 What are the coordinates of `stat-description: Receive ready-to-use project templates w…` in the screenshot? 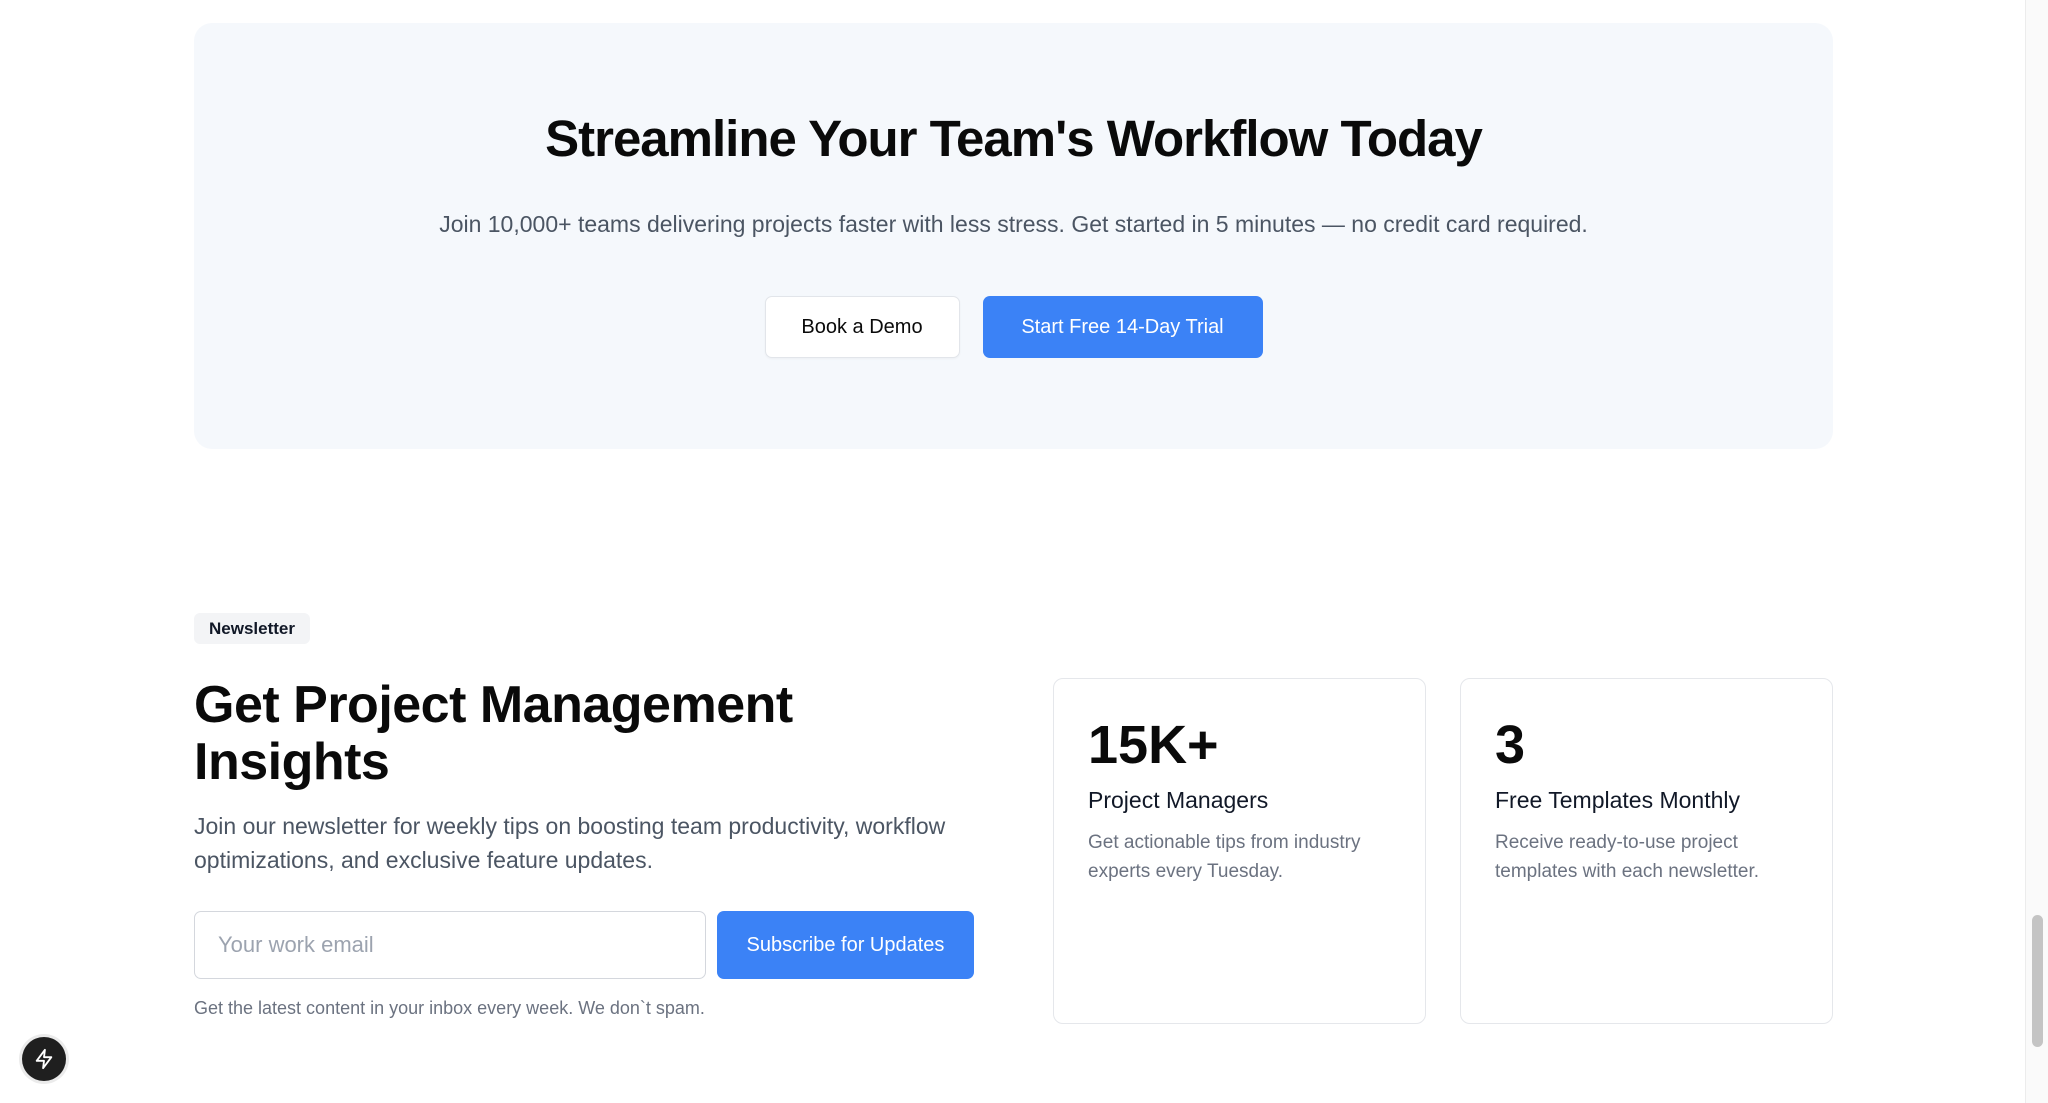 It's located at (1627, 857).